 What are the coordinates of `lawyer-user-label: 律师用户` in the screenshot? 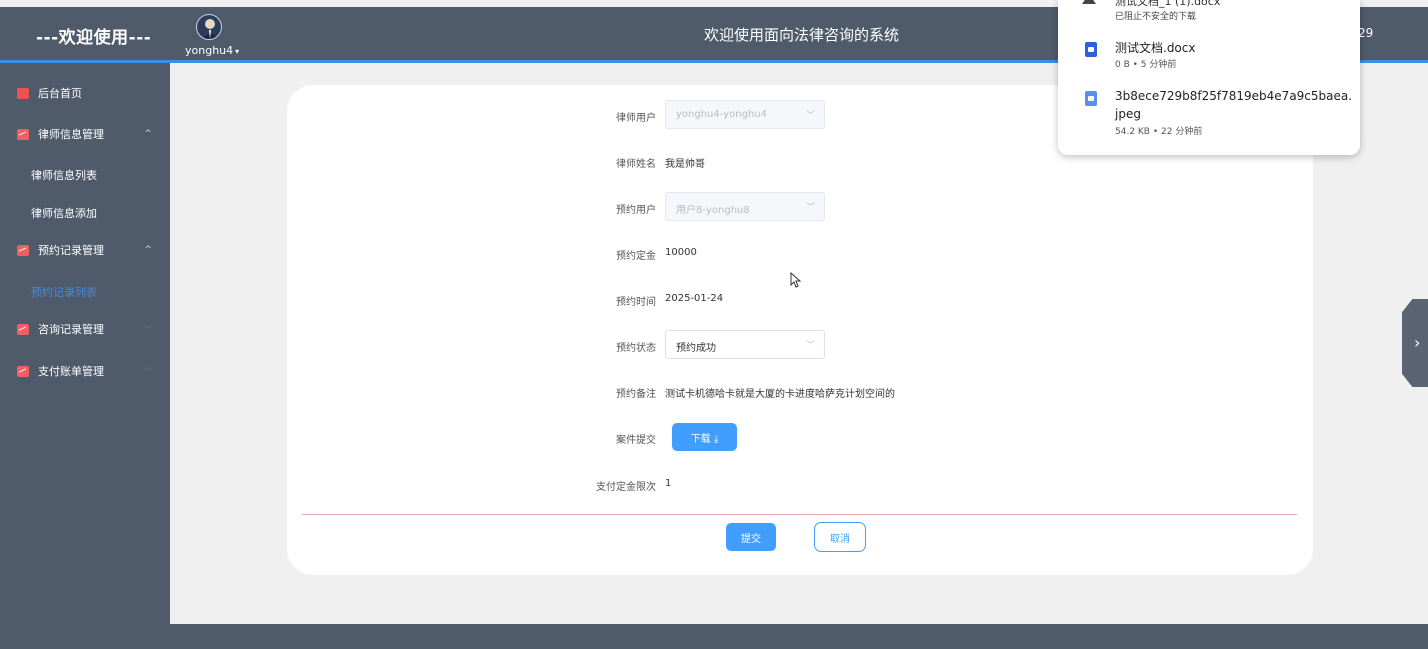 It's located at (636, 118).